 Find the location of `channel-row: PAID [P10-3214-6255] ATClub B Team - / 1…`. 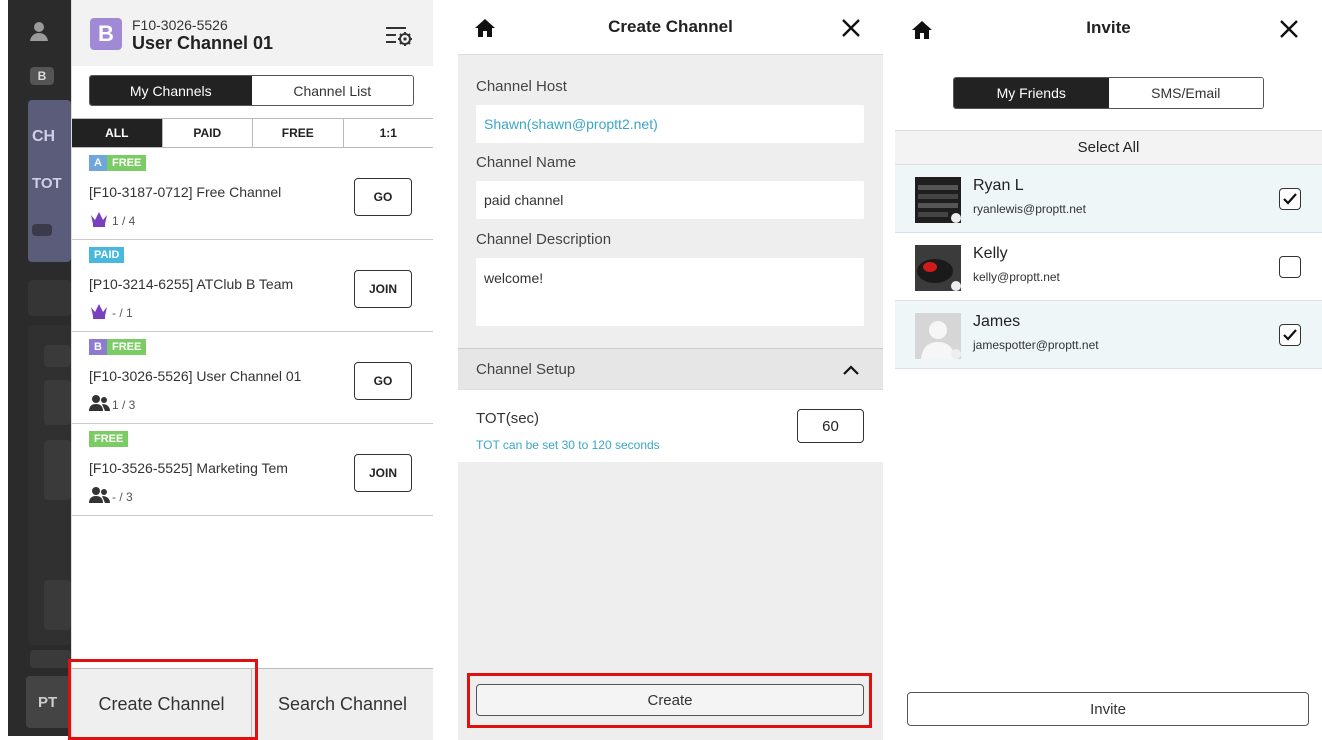

channel-row: PAID [P10-3214-6255] ATClub B Team - / 1… is located at coordinates (252, 286).